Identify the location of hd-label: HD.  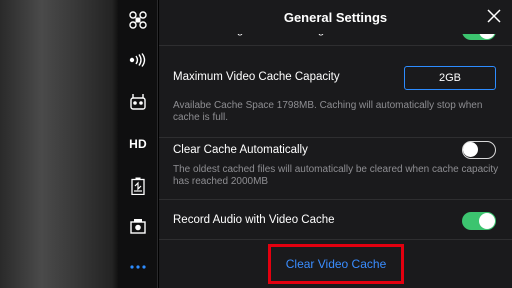
(138, 144).